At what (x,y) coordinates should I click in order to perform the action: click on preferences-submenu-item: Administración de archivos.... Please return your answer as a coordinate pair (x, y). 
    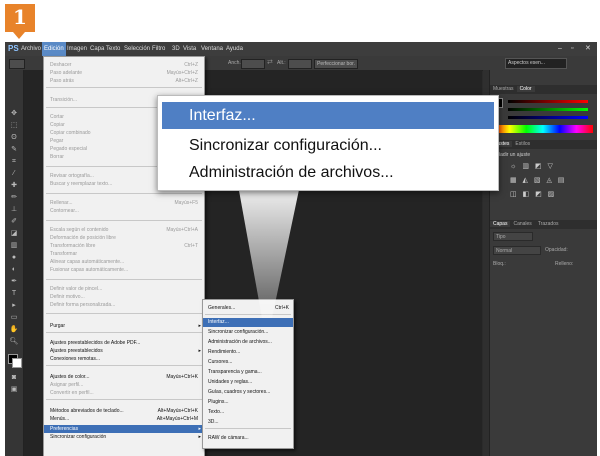
    Looking at the image, I should click on (248, 342).